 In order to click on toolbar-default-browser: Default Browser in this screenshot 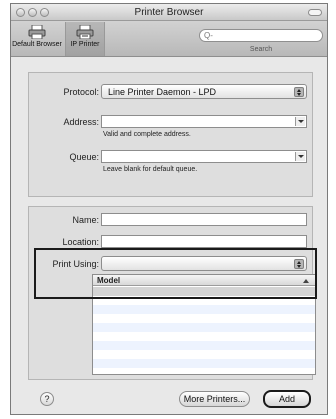, I will do `click(37, 39)`.